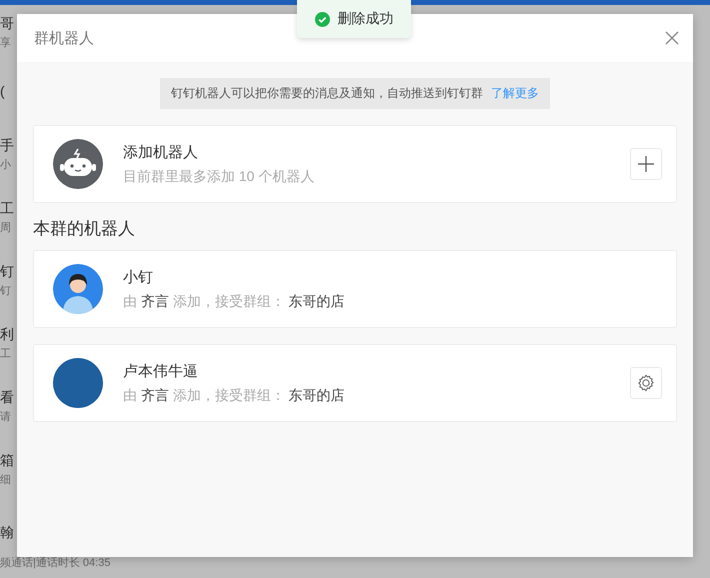 This screenshot has height=578, width=710. Describe the element at coordinates (7, 23) in the screenshot. I see `chat-title: 哥` at that location.